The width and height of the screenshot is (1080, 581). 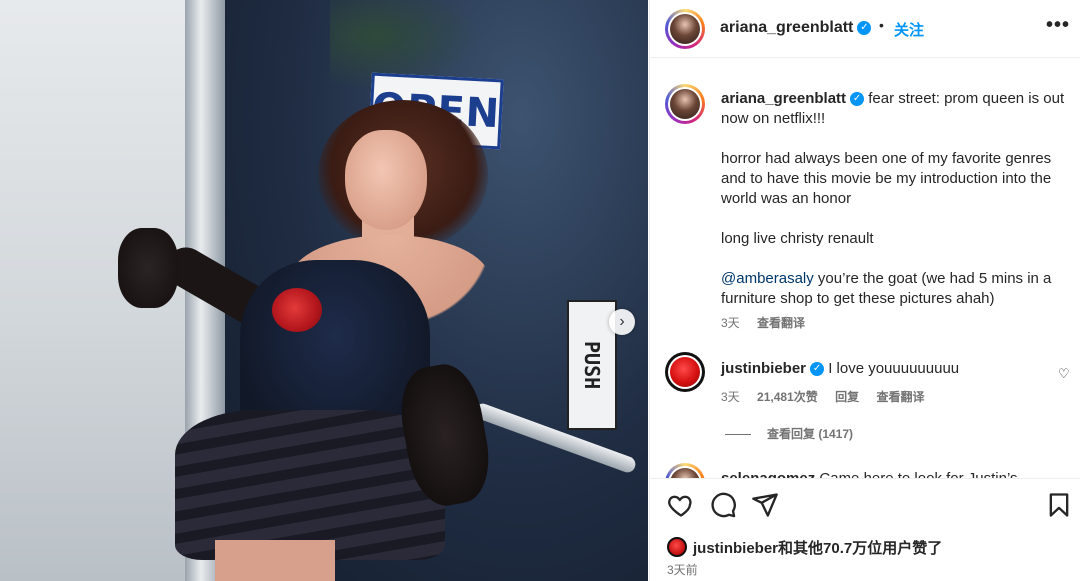 What do you see at coordinates (738, 435) in the screenshot?
I see `replies-divider-line` at bounding box center [738, 435].